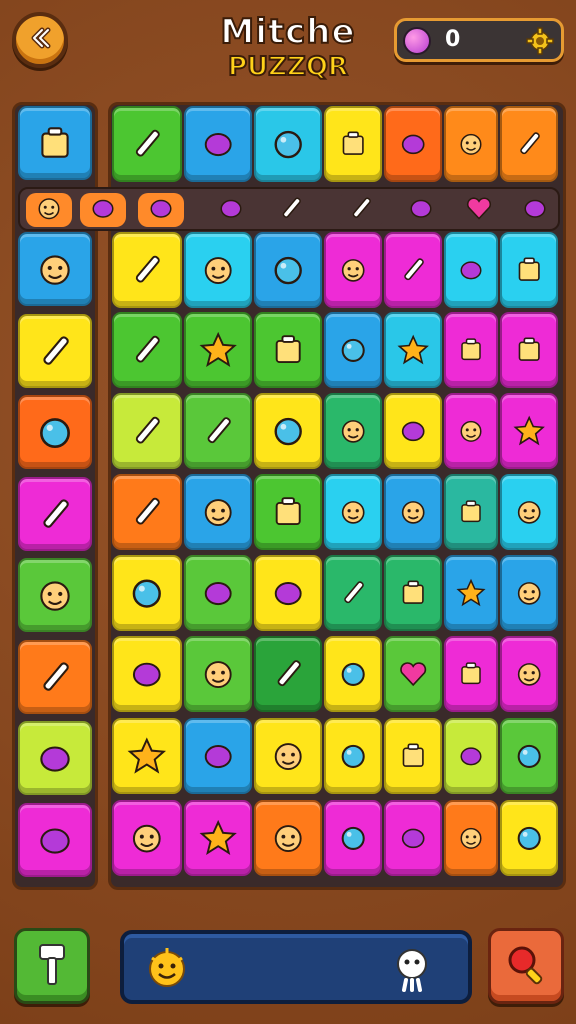 The image size is (576, 1024). I want to click on back-button, so click(40, 40).